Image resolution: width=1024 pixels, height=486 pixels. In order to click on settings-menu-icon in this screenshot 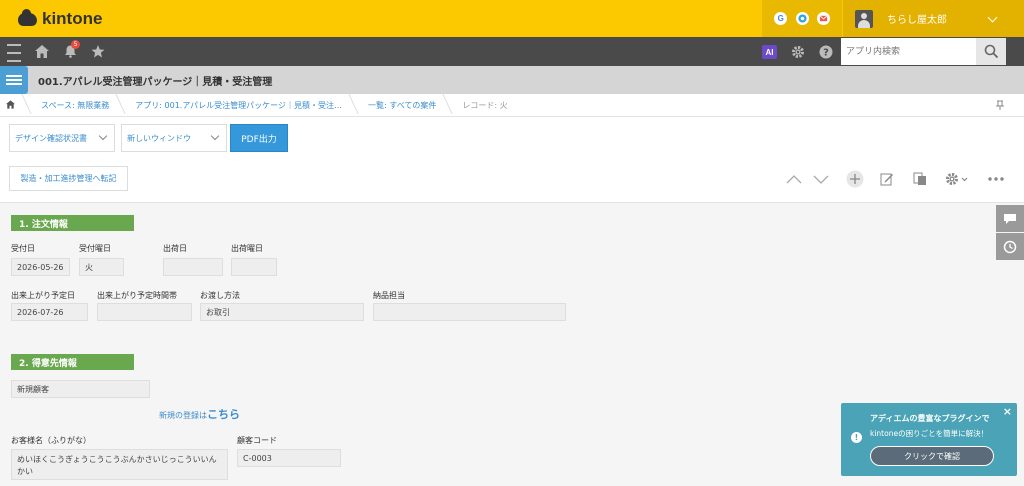, I will do `click(957, 179)`.